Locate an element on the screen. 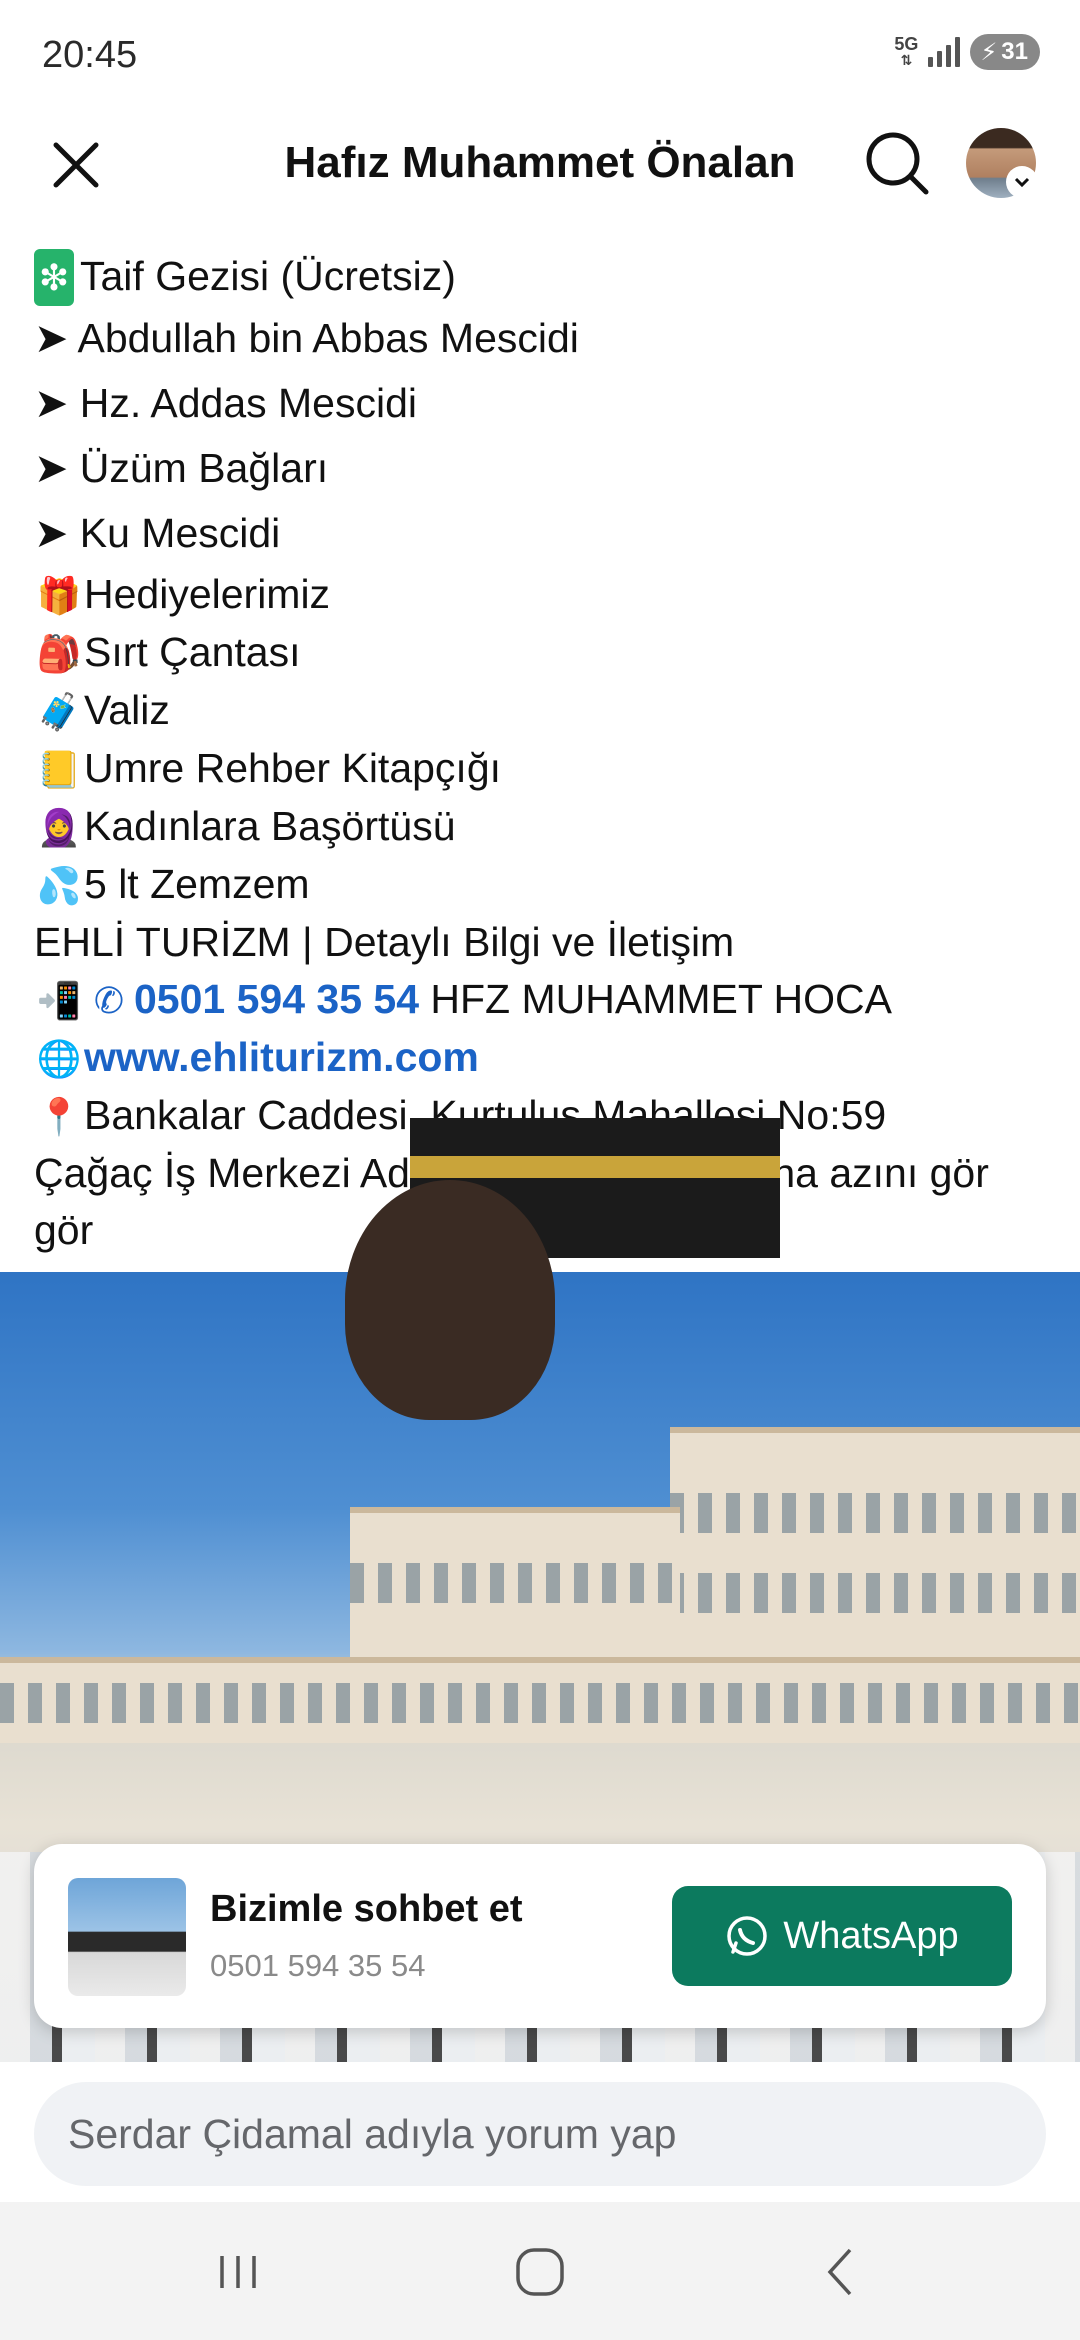 The height and width of the screenshot is (2340, 1080). status-bar: 20:45 5G ⇅ ⚡ 31 is located at coordinates (540, 55).